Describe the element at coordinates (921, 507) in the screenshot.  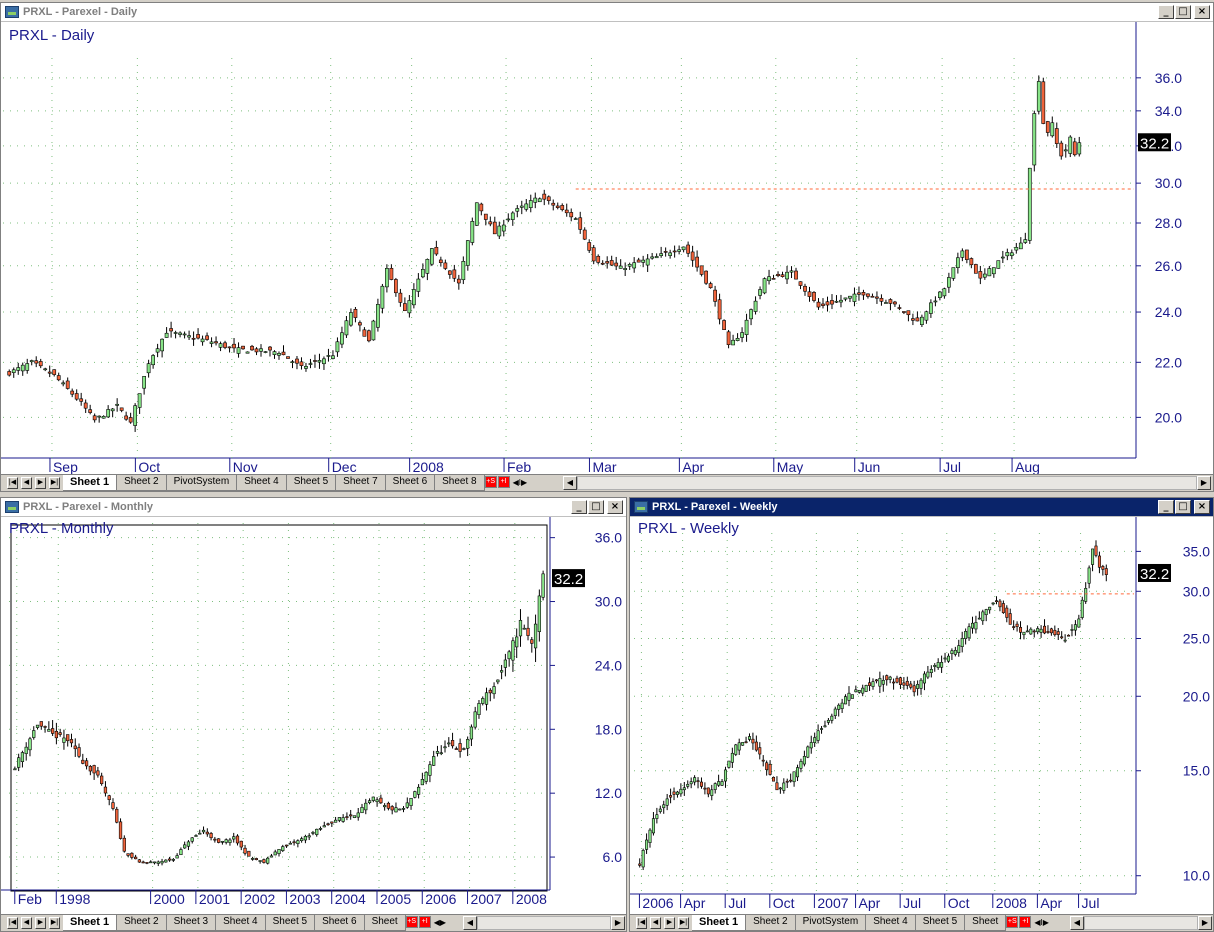
I see `weekly-title-bar: PRXL - Parexel - Weekly _ □ ×` at that location.